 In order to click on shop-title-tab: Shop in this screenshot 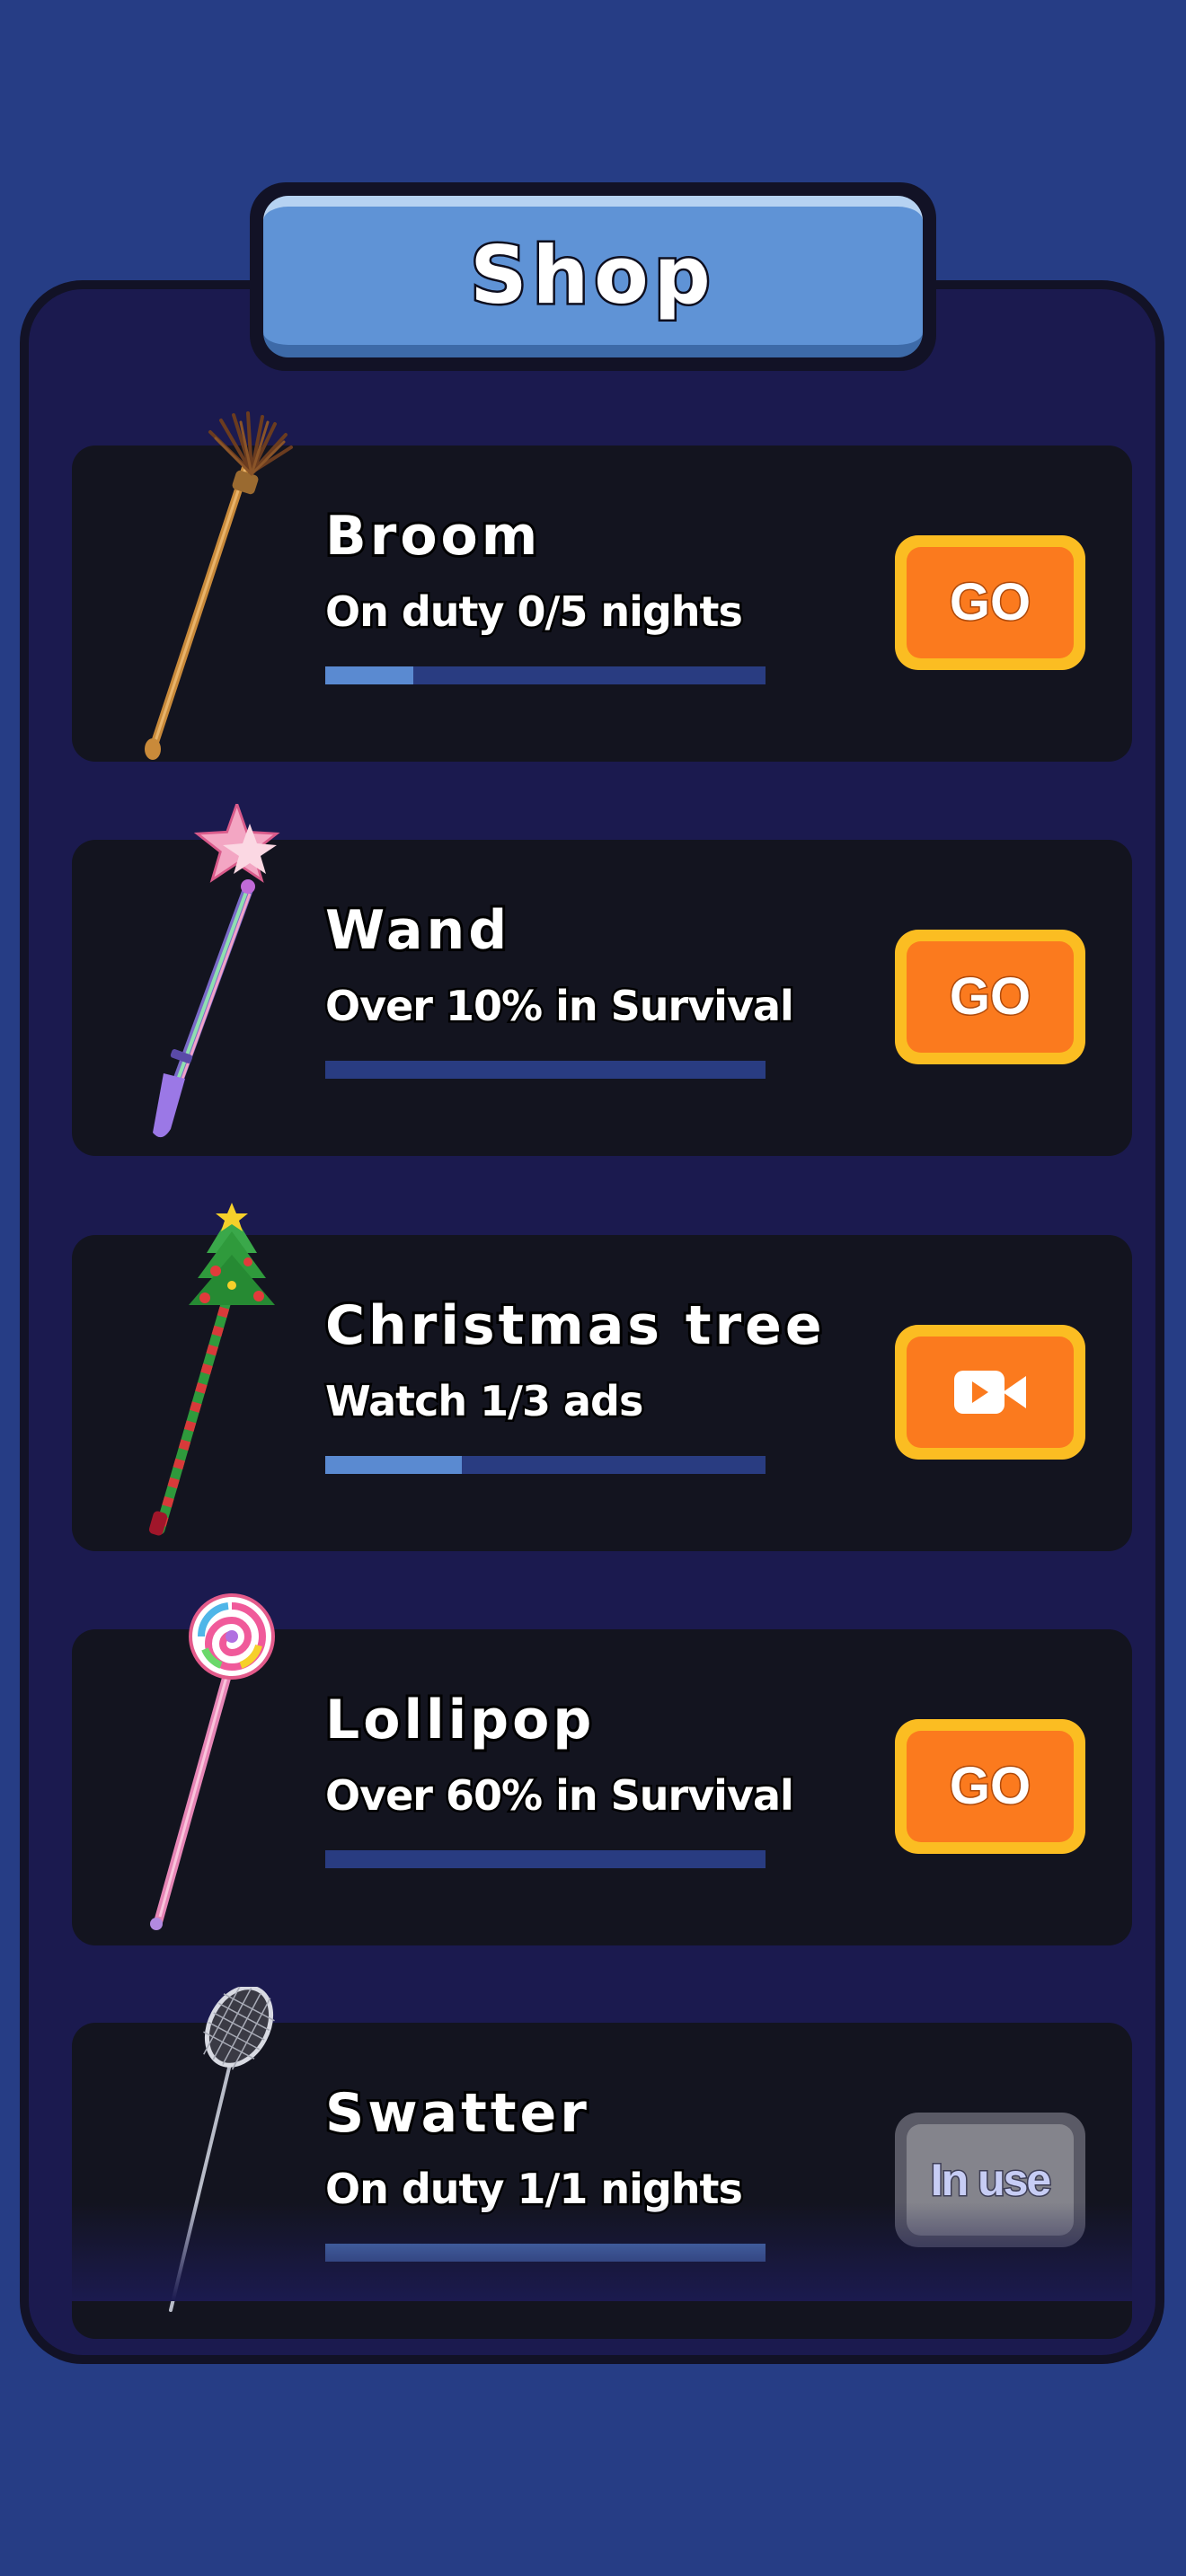, I will do `click(593, 276)`.